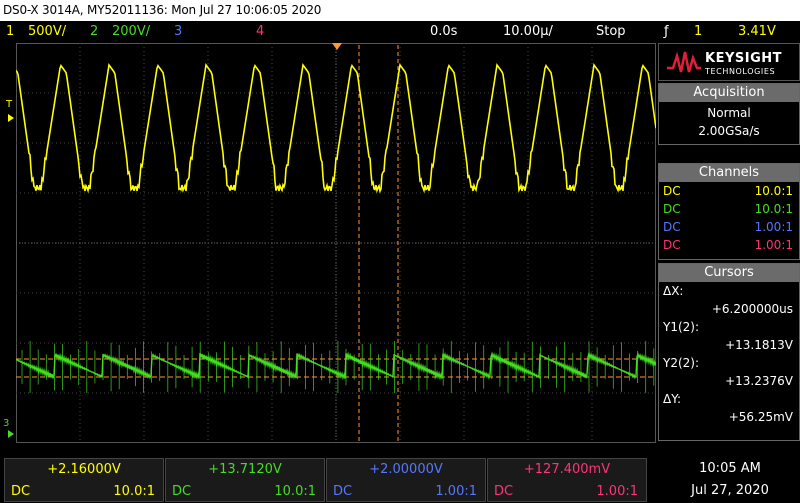 This screenshot has width=800, height=503. Describe the element at coordinates (729, 363) in the screenshot. I see `cursor-y2-label-row: Y2(2):` at that location.